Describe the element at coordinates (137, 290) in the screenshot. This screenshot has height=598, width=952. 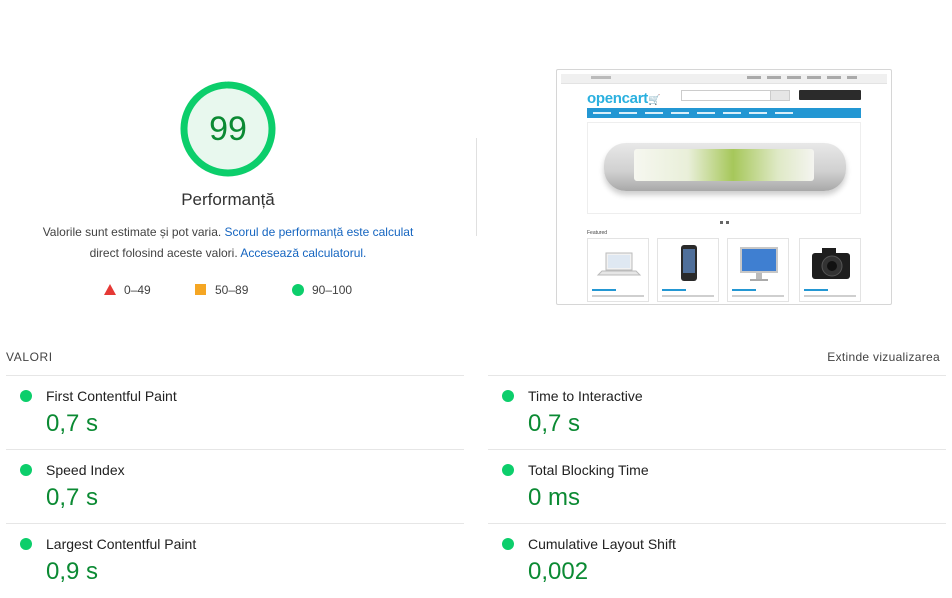
I see `legend-label: 0–49` at that location.